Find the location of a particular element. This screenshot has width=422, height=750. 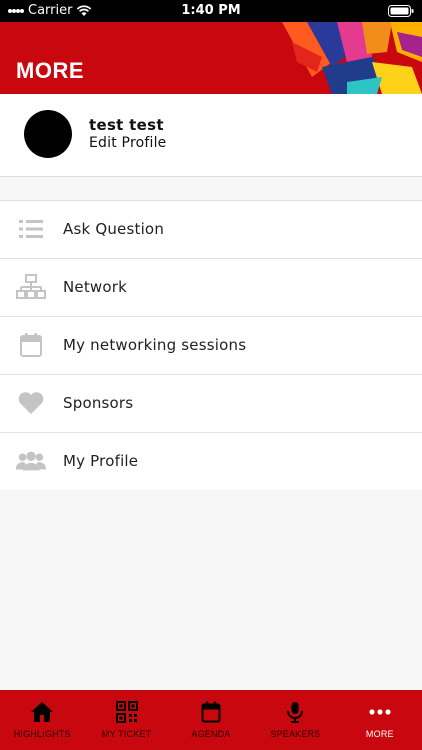

status-time: 1:40 PM is located at coordinates (211, 10).